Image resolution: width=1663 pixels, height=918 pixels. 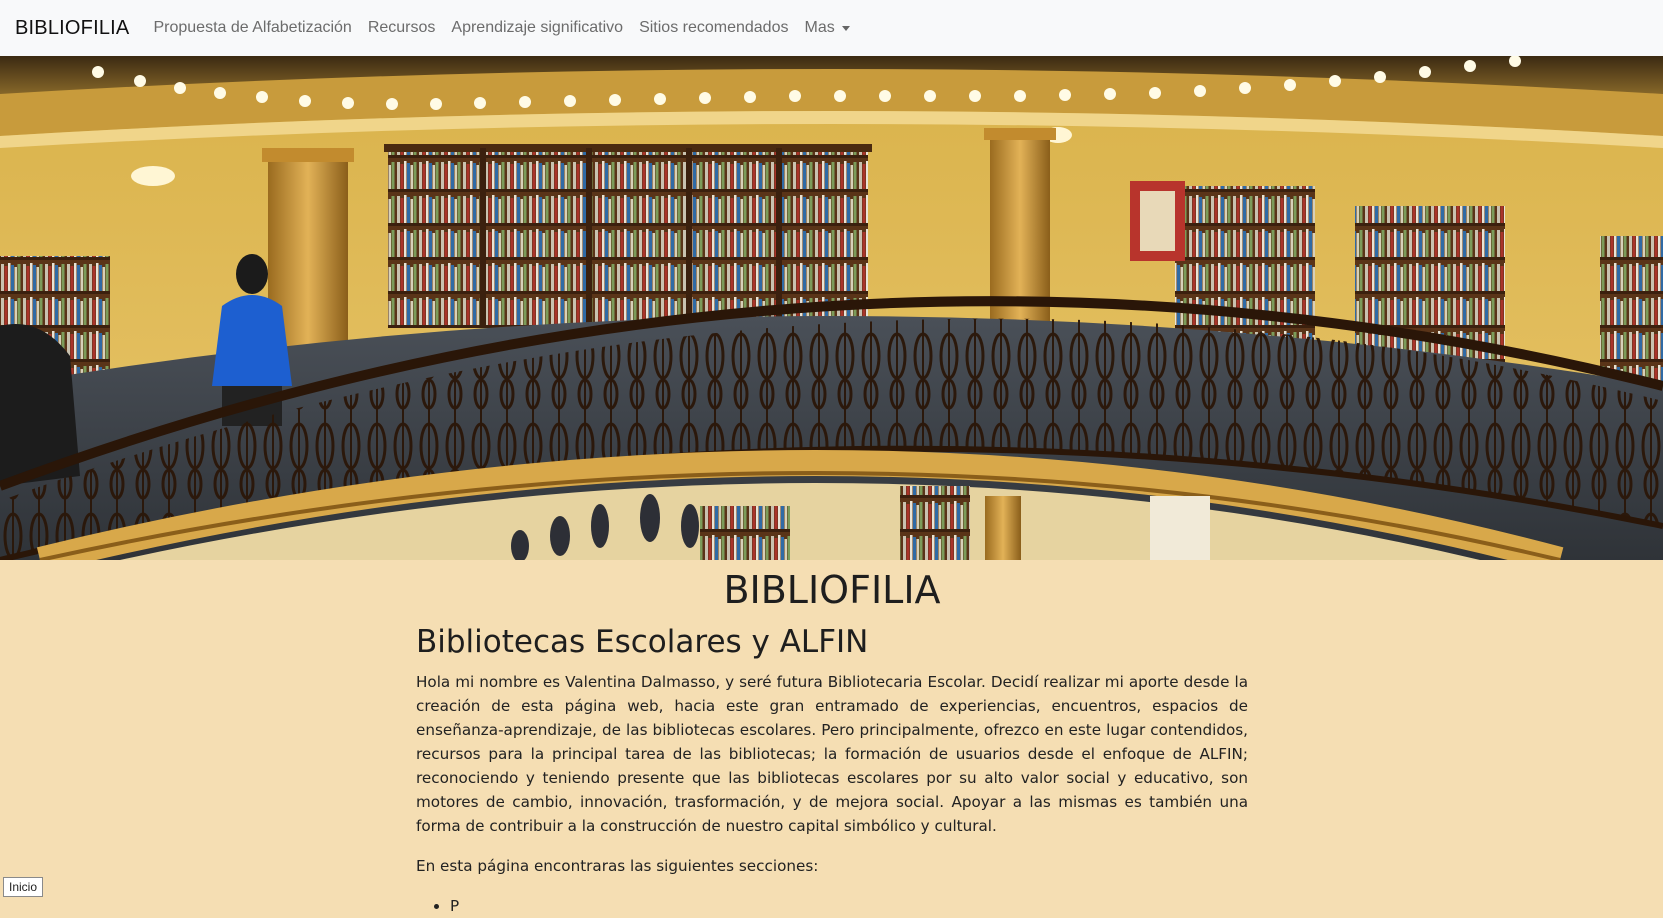 What do you see at coordinates (72, 28) in the screenshot?
I see `navbar-brand: BIBLIOFILIA` at bounding box center [72, 28].